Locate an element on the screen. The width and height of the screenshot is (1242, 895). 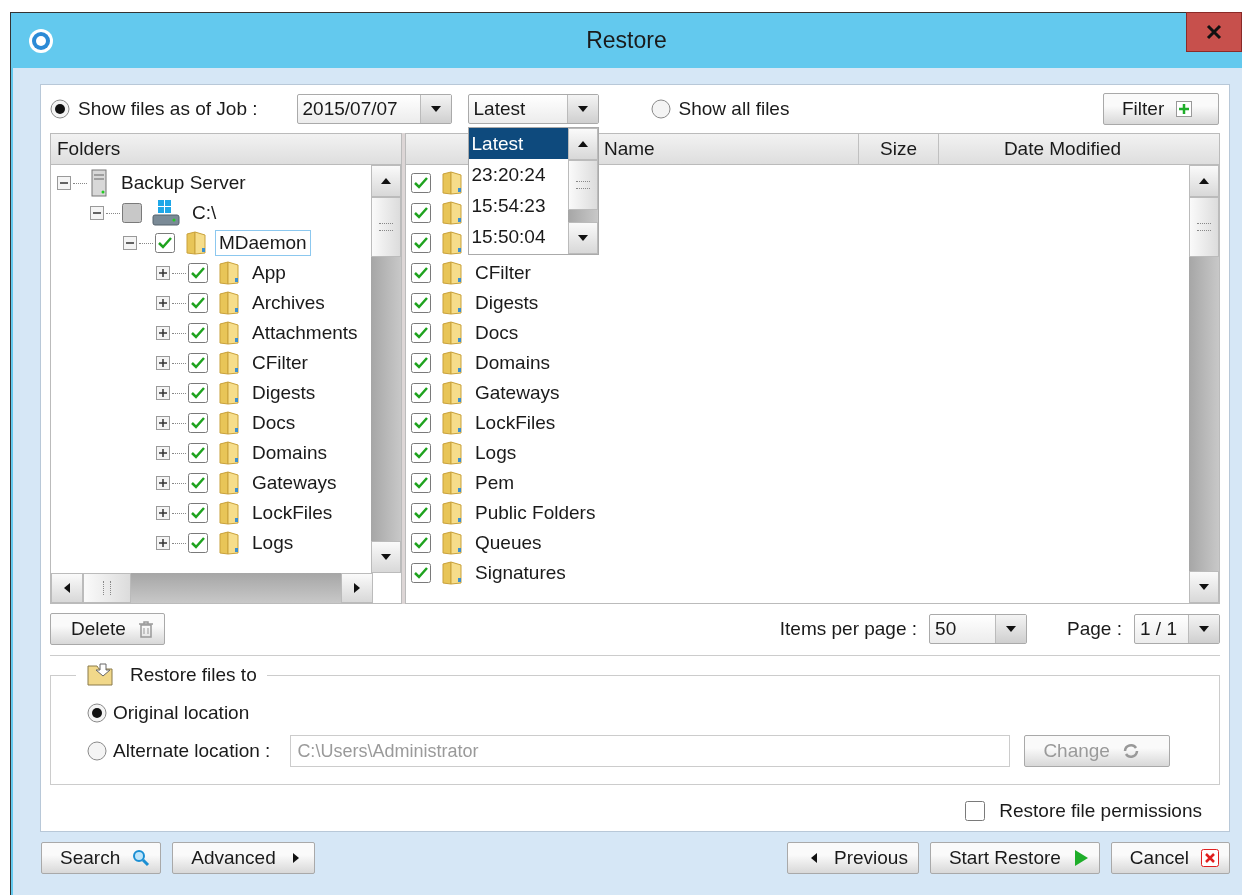
tree-item: MDaemon is located at coordinates (263, 243).